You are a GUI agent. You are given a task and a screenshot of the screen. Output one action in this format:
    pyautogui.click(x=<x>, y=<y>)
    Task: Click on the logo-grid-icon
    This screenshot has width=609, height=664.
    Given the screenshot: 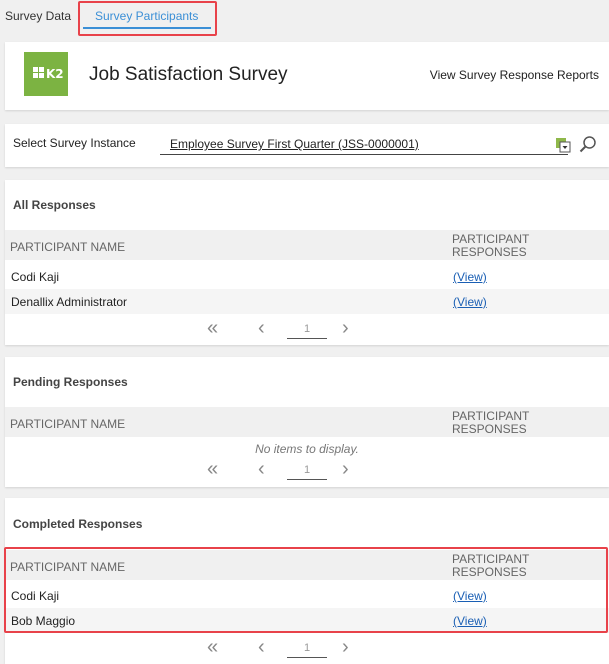 What is the action you would take?
    pyautogui.click(x=39, y=73)
    